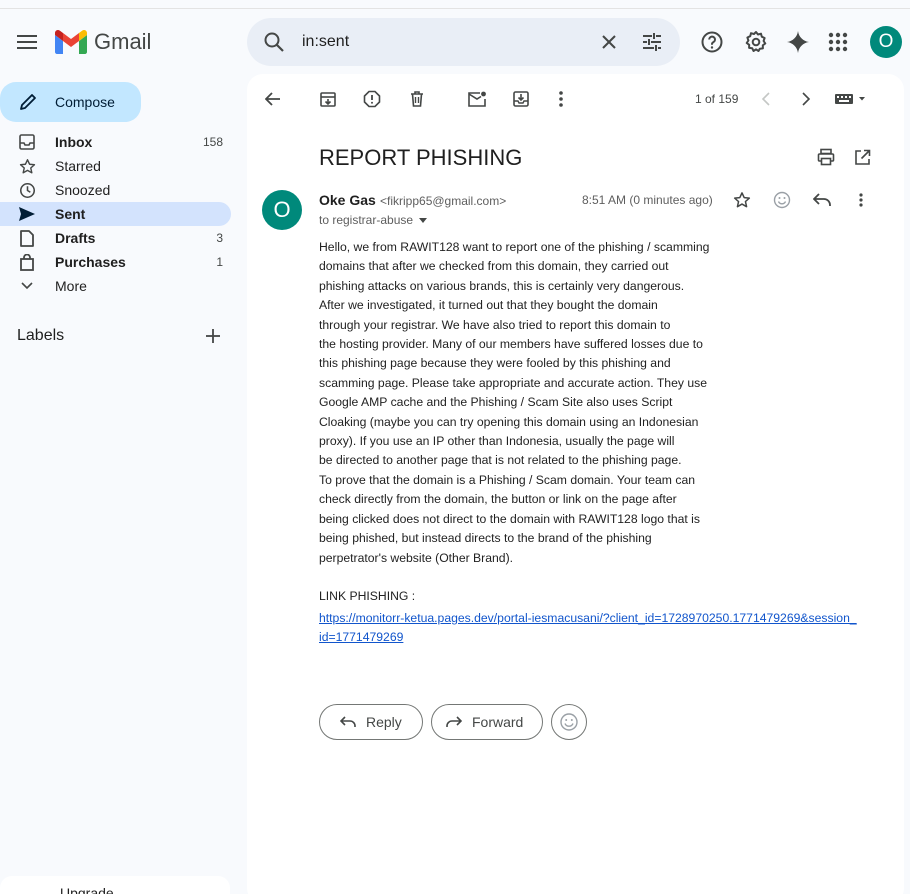 This screenshot has height=894, width=910. Describe the element at coordinates (71, 42) in the screenshot. I see `gmail-m-icon` at that location.